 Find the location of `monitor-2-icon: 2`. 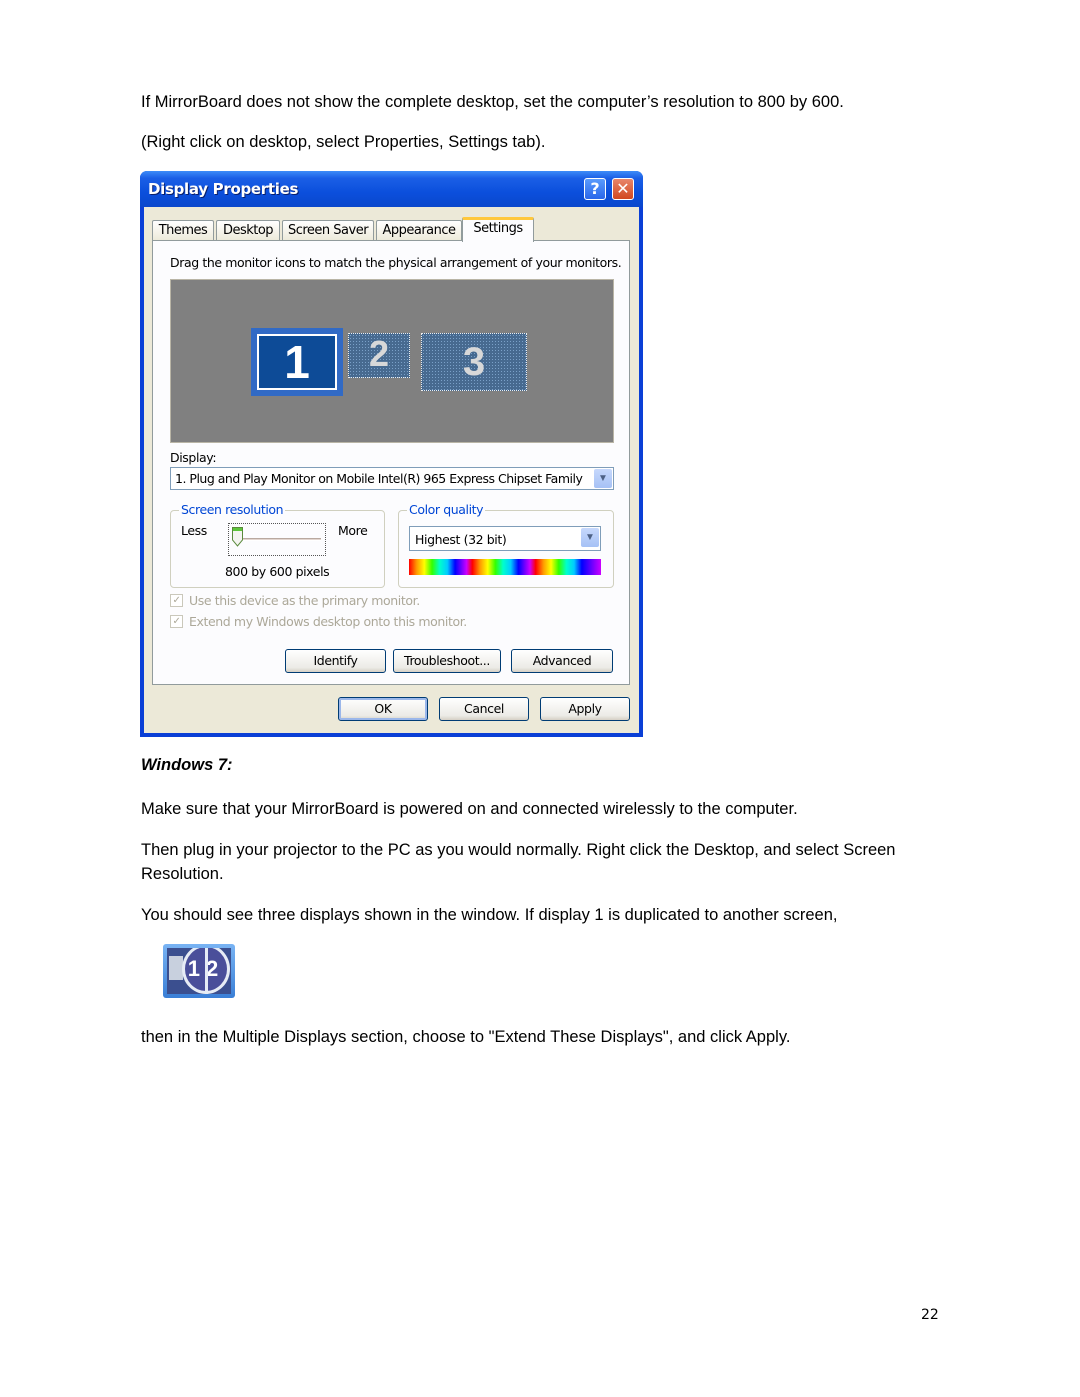

monitor-2-icon: 2 is located at coordinates (379, 355).